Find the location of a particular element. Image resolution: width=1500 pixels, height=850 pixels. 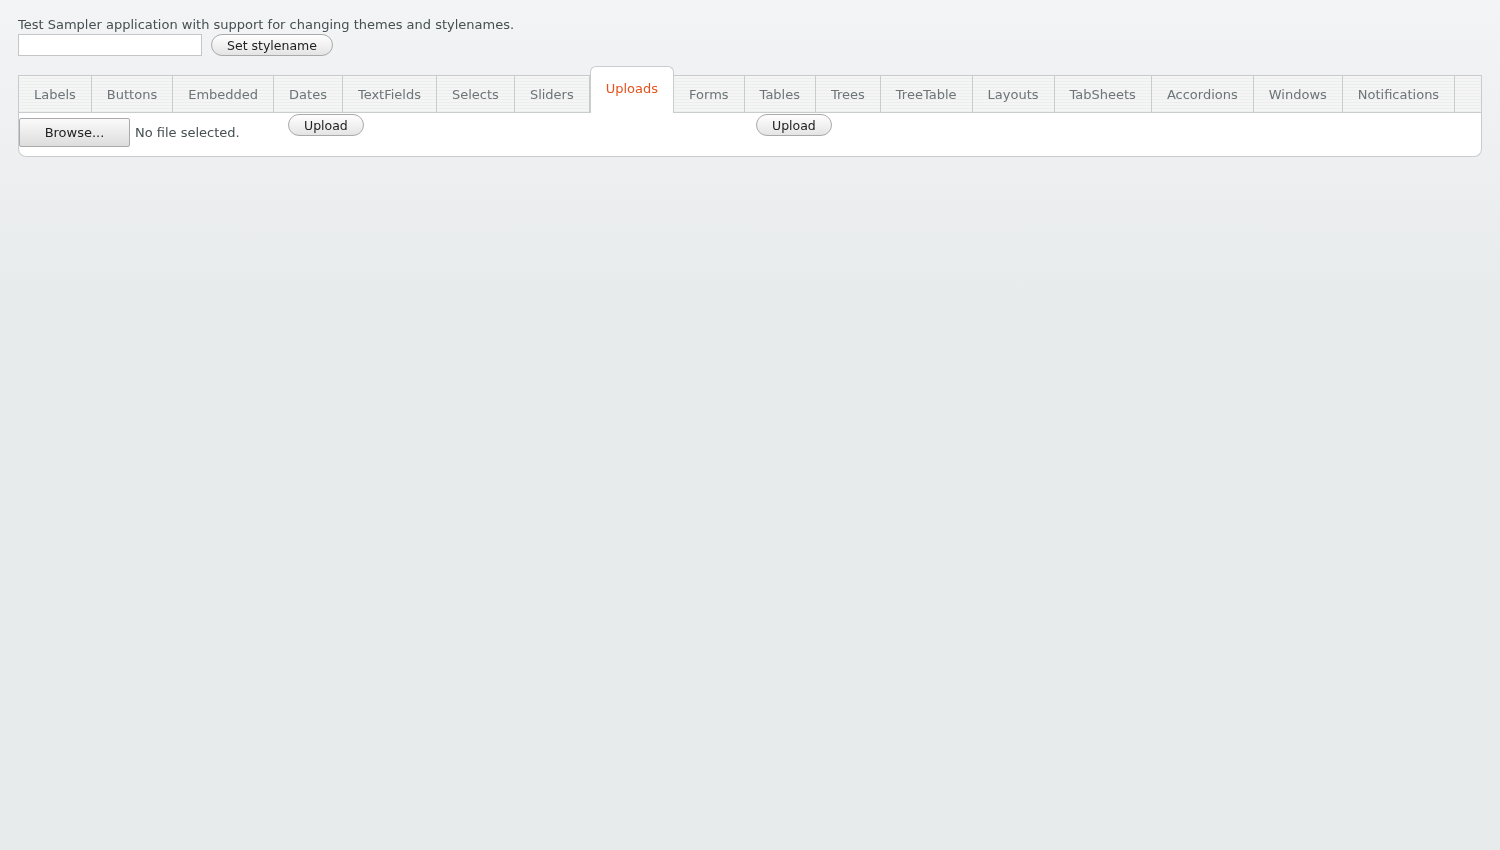

stylename-field is located at coordinates (110, 45).